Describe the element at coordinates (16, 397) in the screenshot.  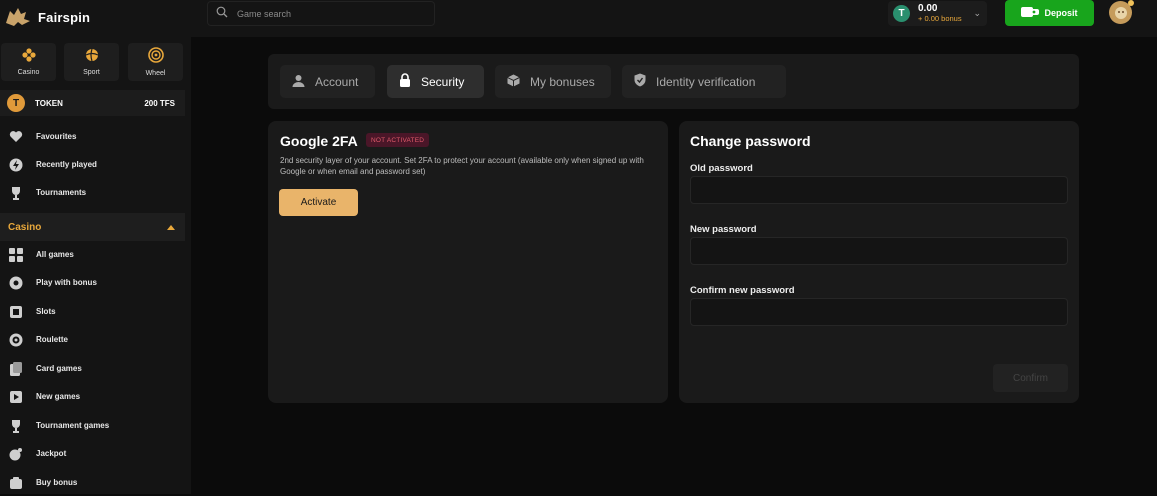
I see `new-games-icon` at that location.